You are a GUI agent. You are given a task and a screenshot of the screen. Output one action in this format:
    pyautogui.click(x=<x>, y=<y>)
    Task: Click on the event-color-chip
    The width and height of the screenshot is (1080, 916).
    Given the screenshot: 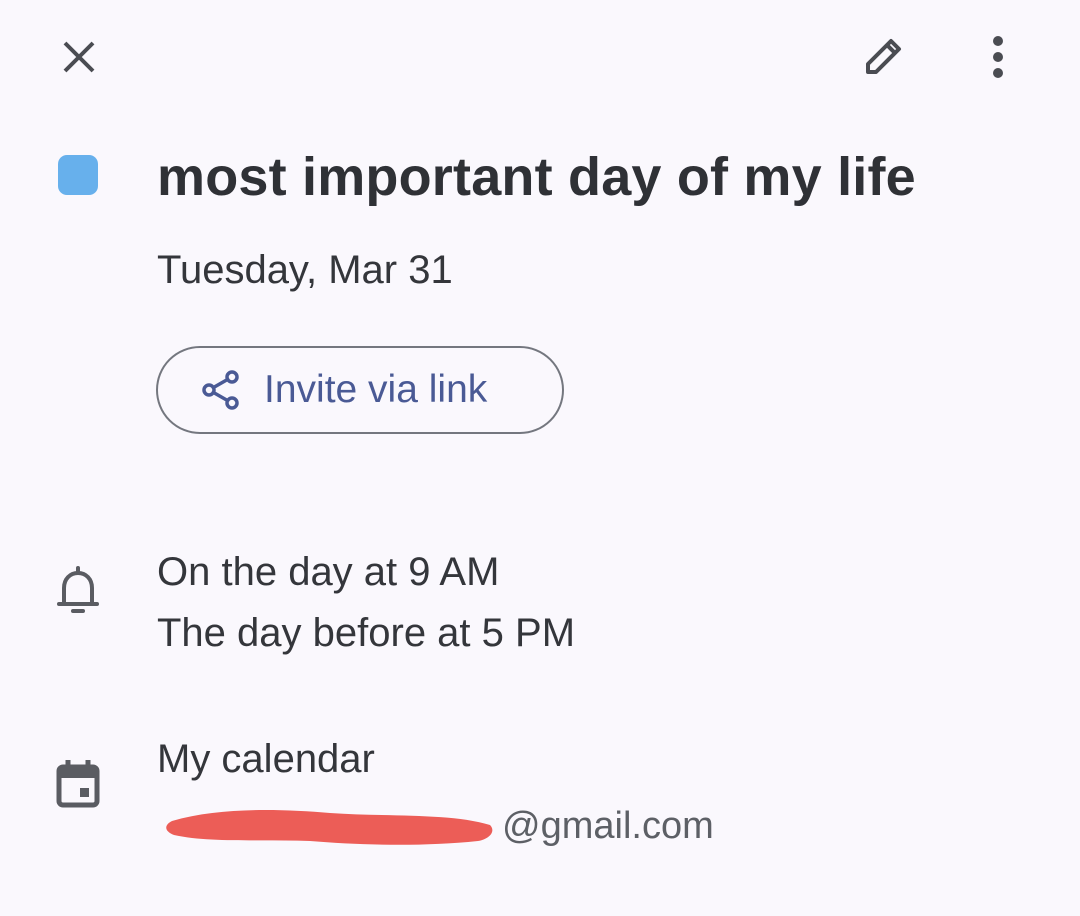 What is the action you would take?
    pyautogui.click(x=78, y=175)
    